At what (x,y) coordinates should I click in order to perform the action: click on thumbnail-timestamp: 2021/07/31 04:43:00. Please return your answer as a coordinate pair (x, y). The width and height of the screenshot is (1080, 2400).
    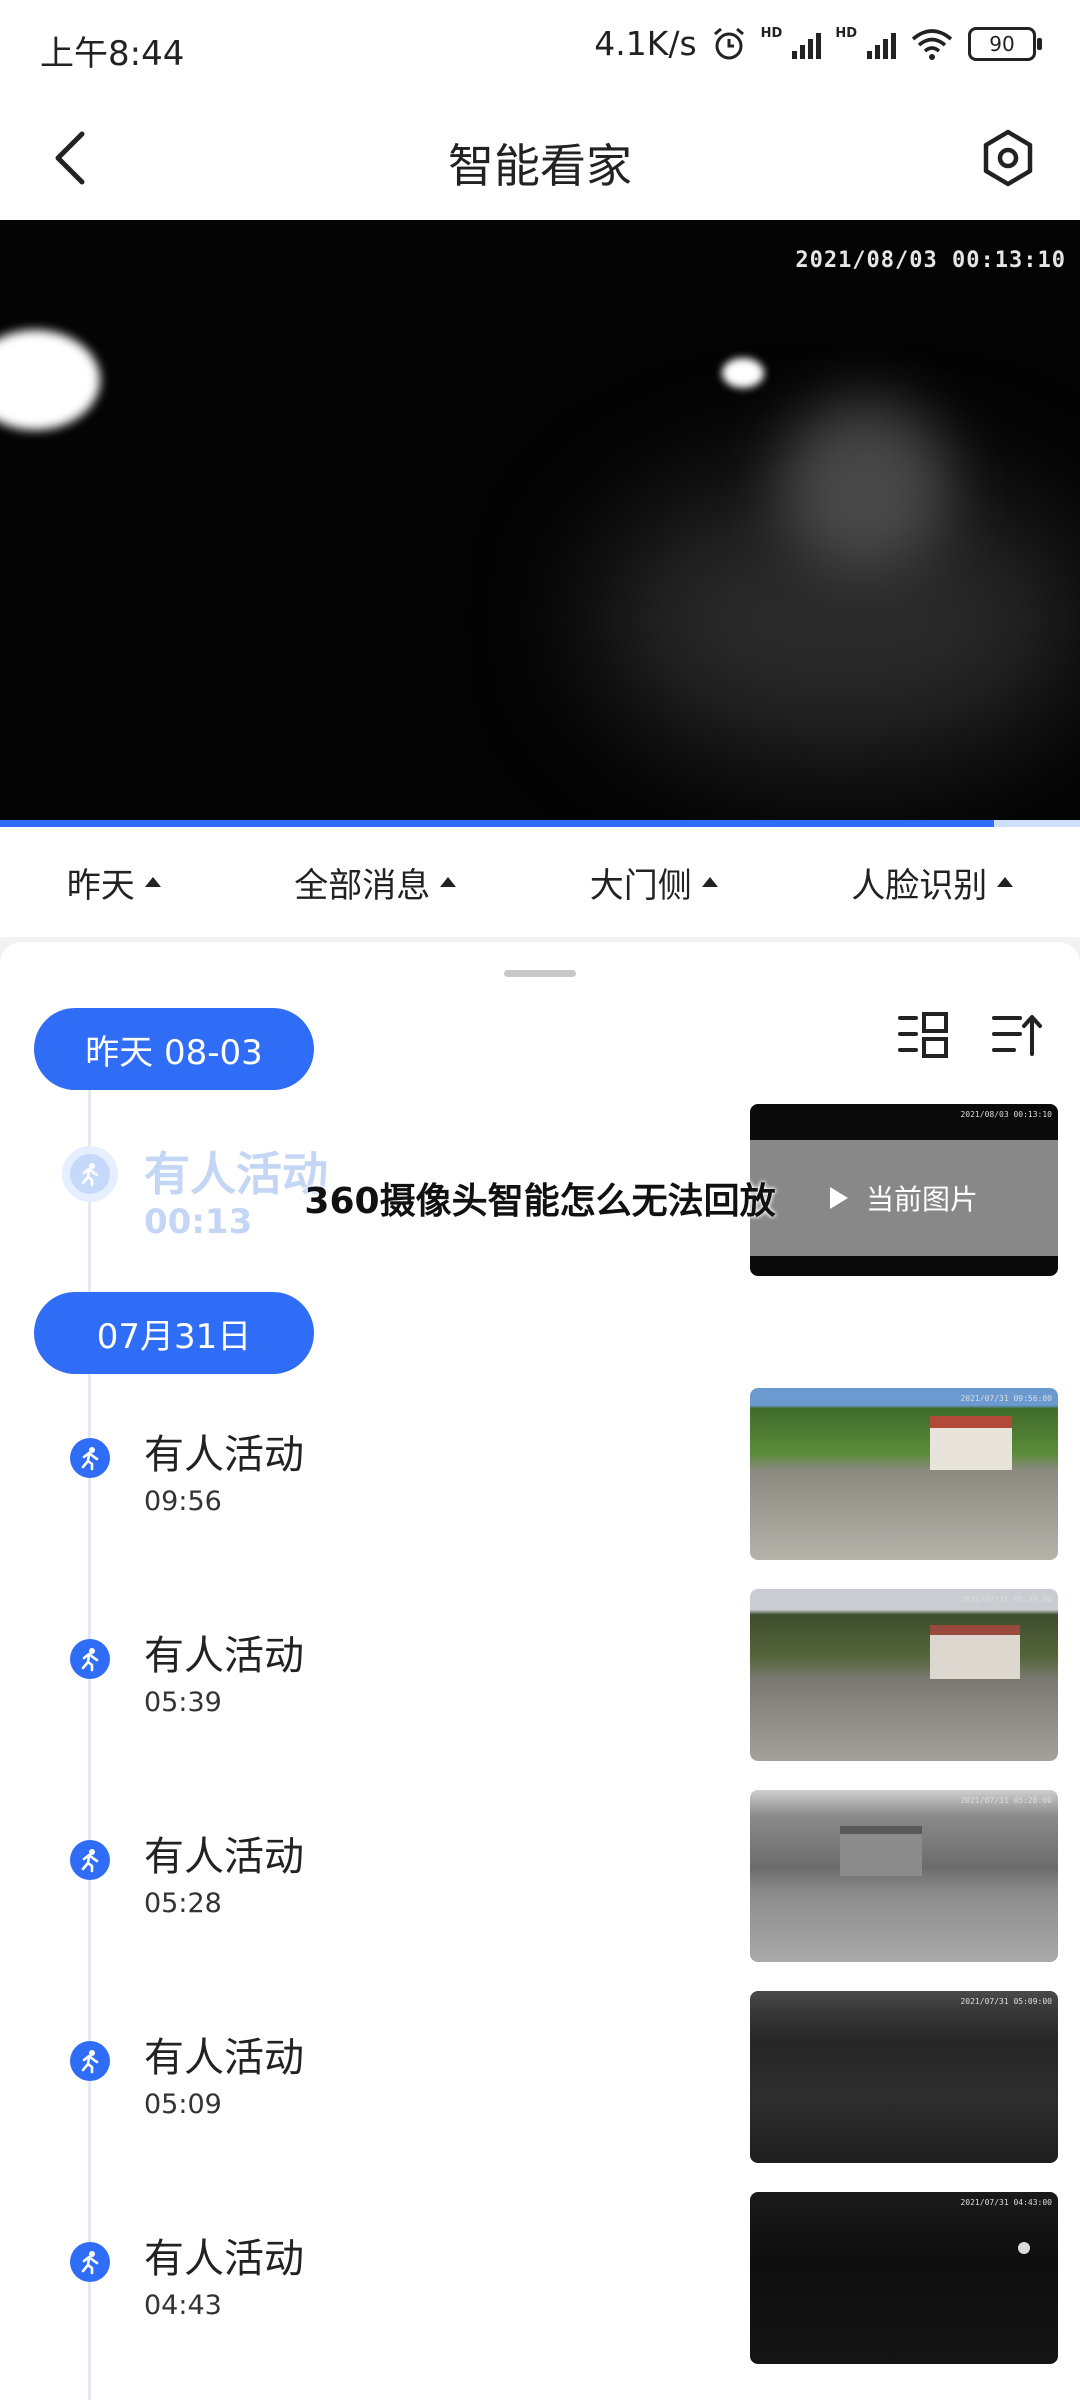
    Looking at the image, I should click on (1006, 2202).